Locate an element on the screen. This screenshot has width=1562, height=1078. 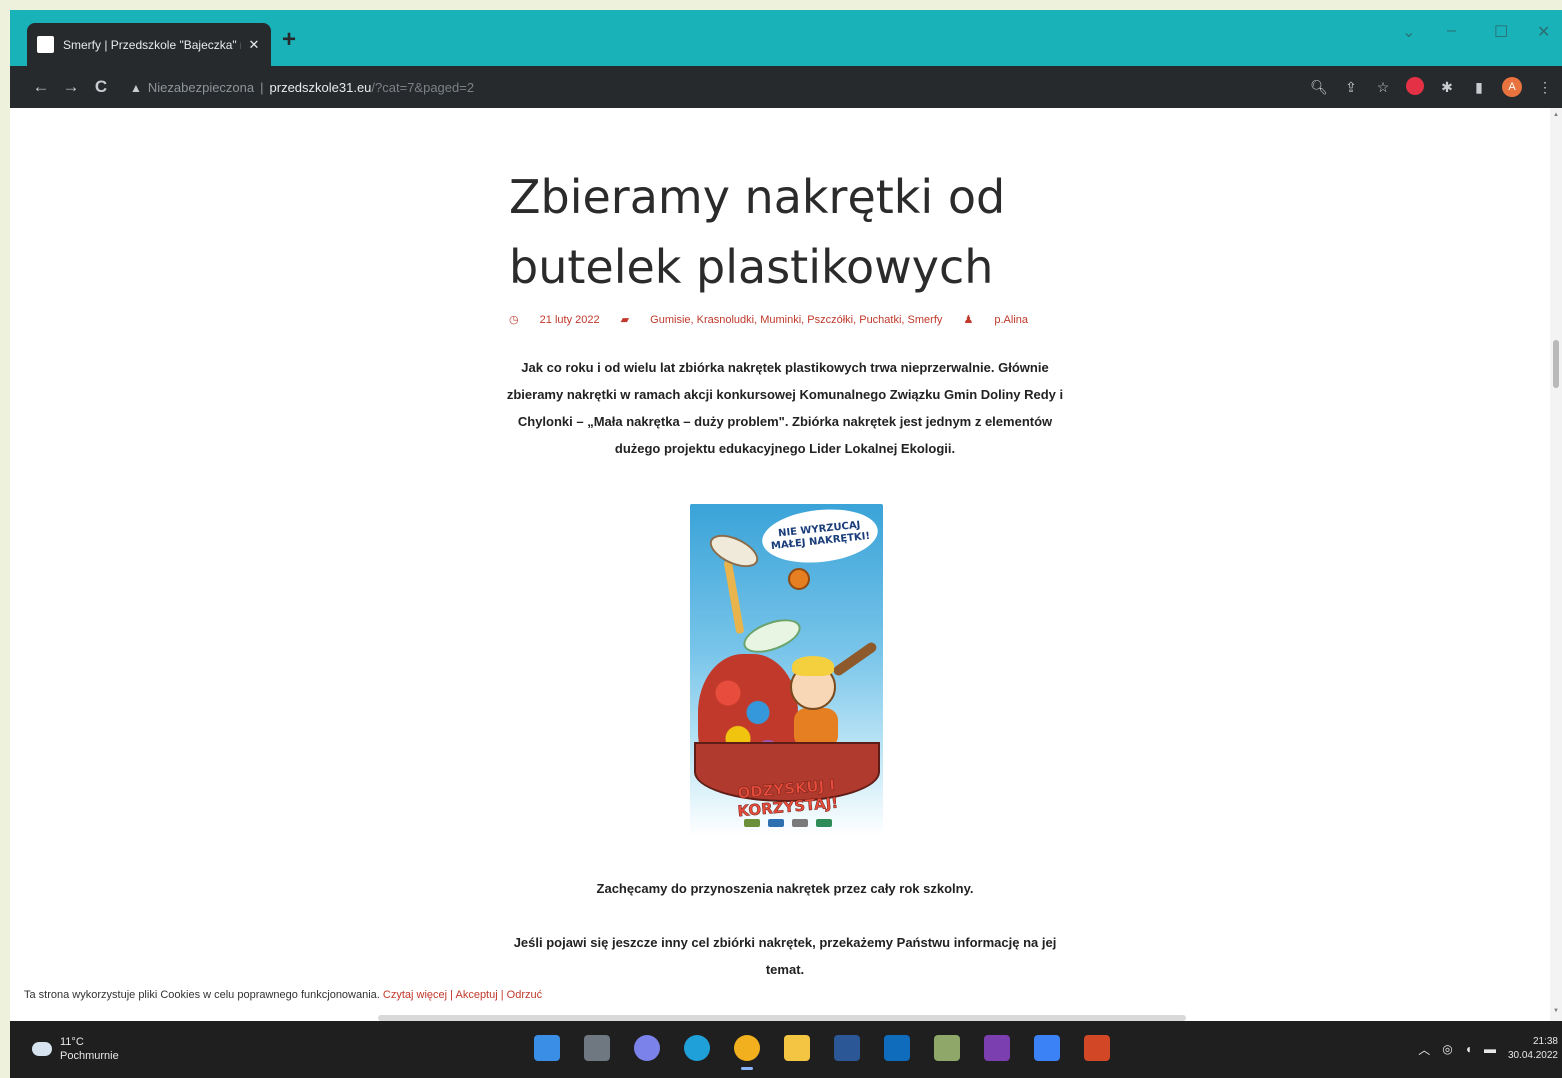
folder-icon: ▰ is located at coordinates (626, 320).